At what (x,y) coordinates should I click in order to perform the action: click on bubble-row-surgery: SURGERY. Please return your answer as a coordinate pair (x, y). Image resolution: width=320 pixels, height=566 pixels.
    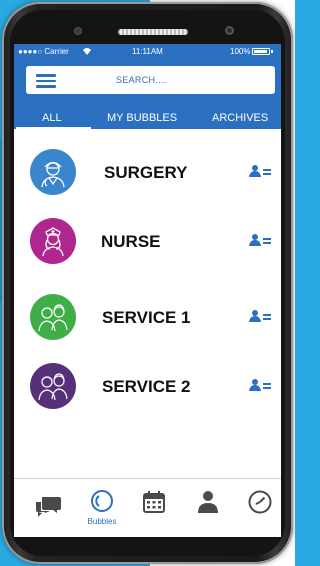
    Looking at the image, I should click on (147, 173).